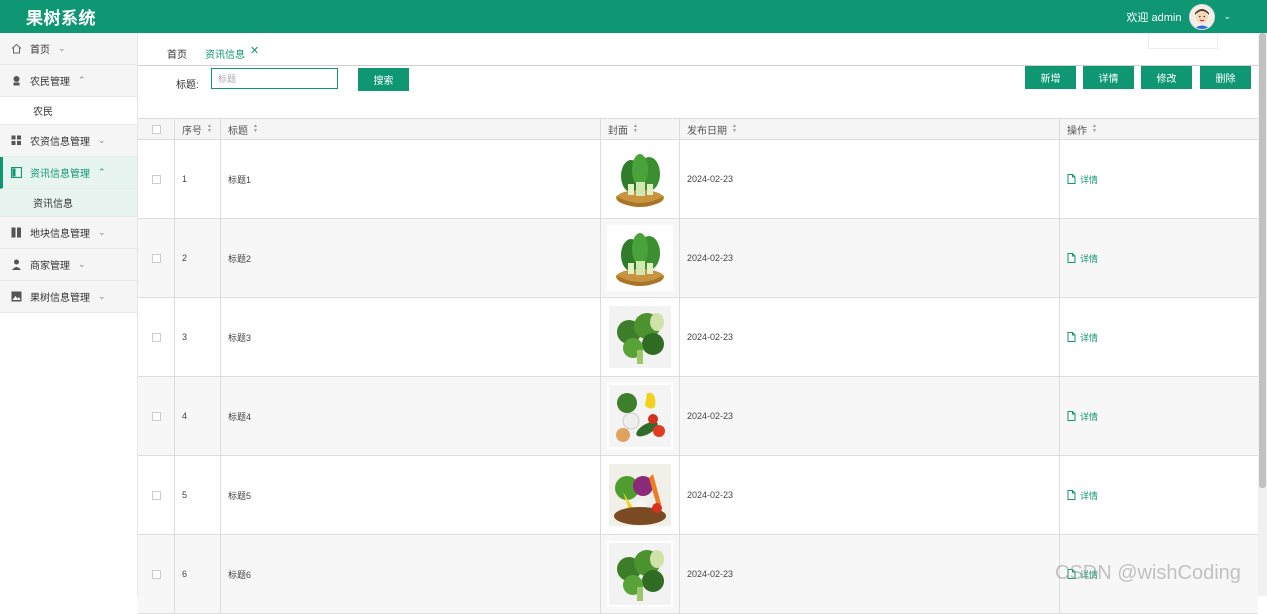 The image size is (1267, 614). What do you see at coordinates (68, 111) in the screenshot?
I see `sidebar-subitem-farmer: 农民` at bounding box center [68, 111].